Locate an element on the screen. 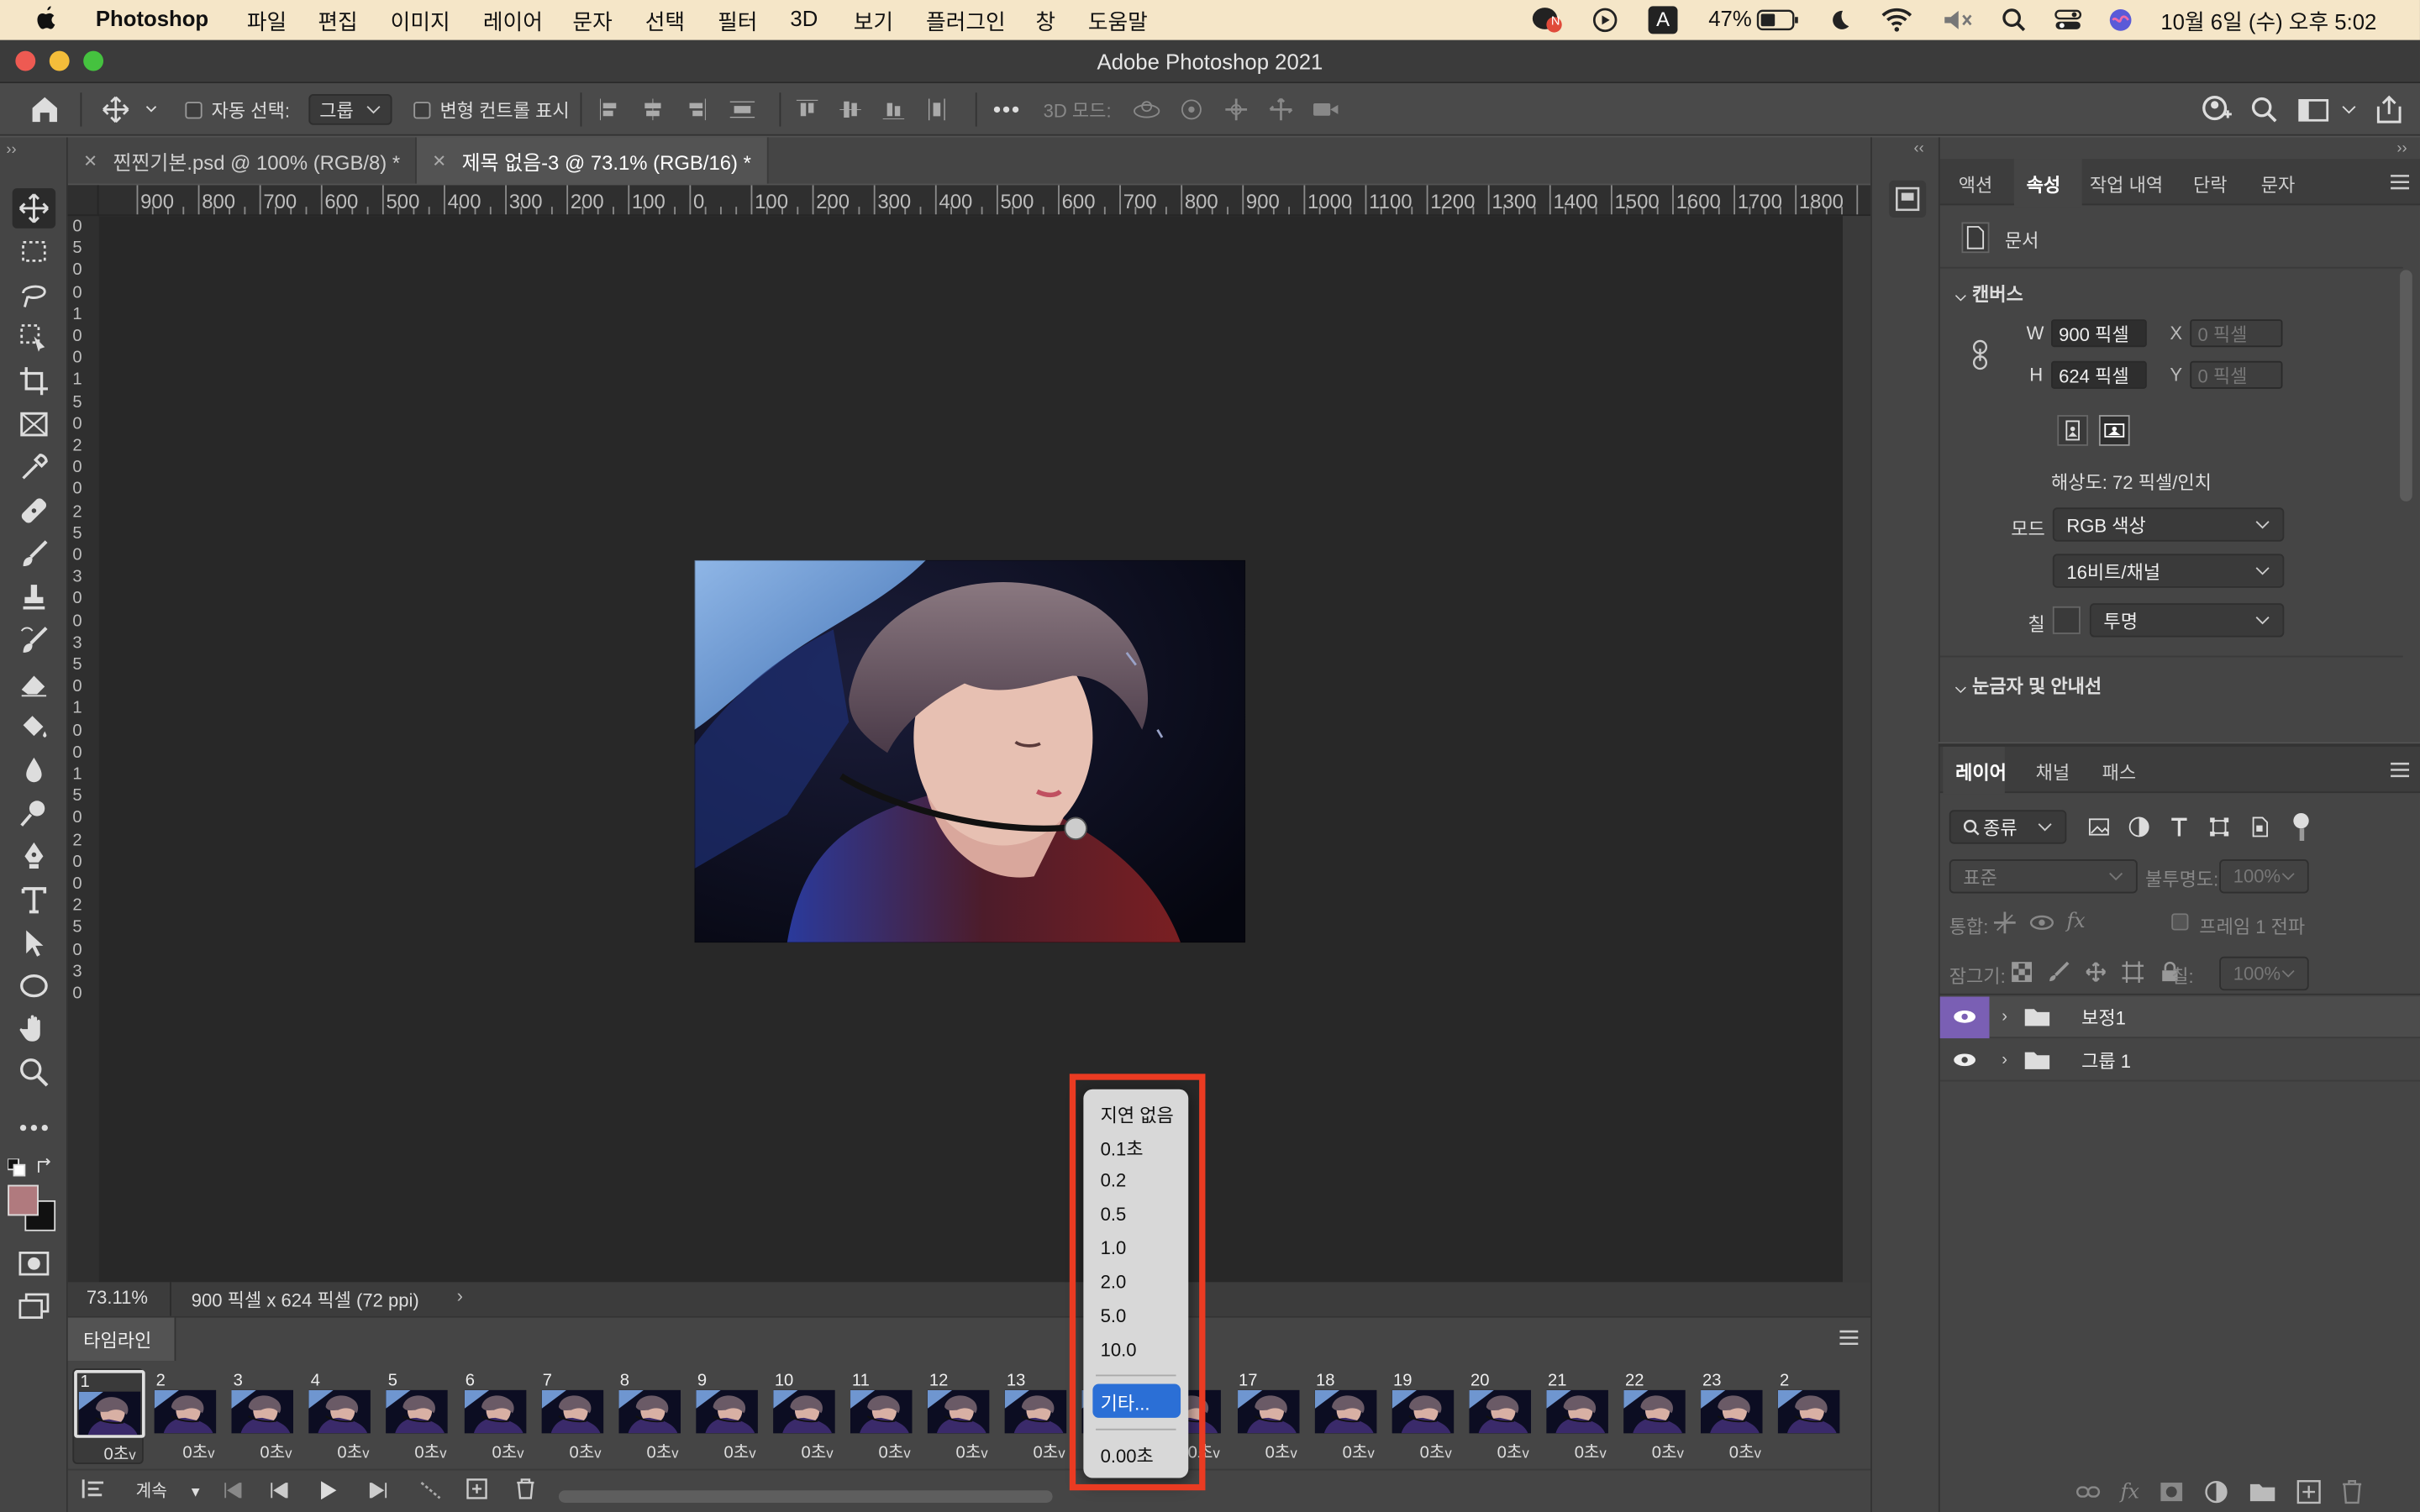  layer-style-icon: fx is located at coordinates (2130, 1492).